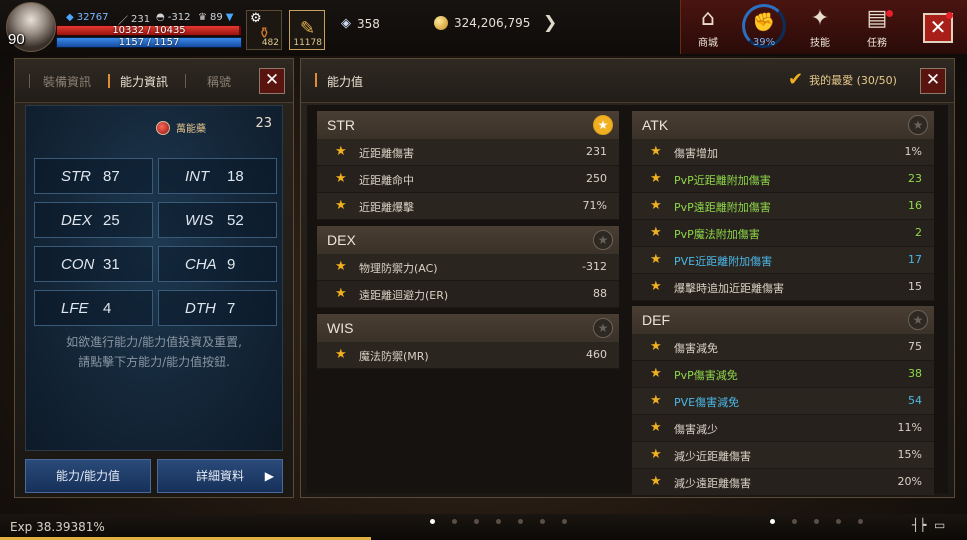 The height and width of the screenshot is (540, 967). What do you see at coordinates (93, 220) in the screenshot?
I see `stat-dex: DEX 25` at bounding box center [93, 220].